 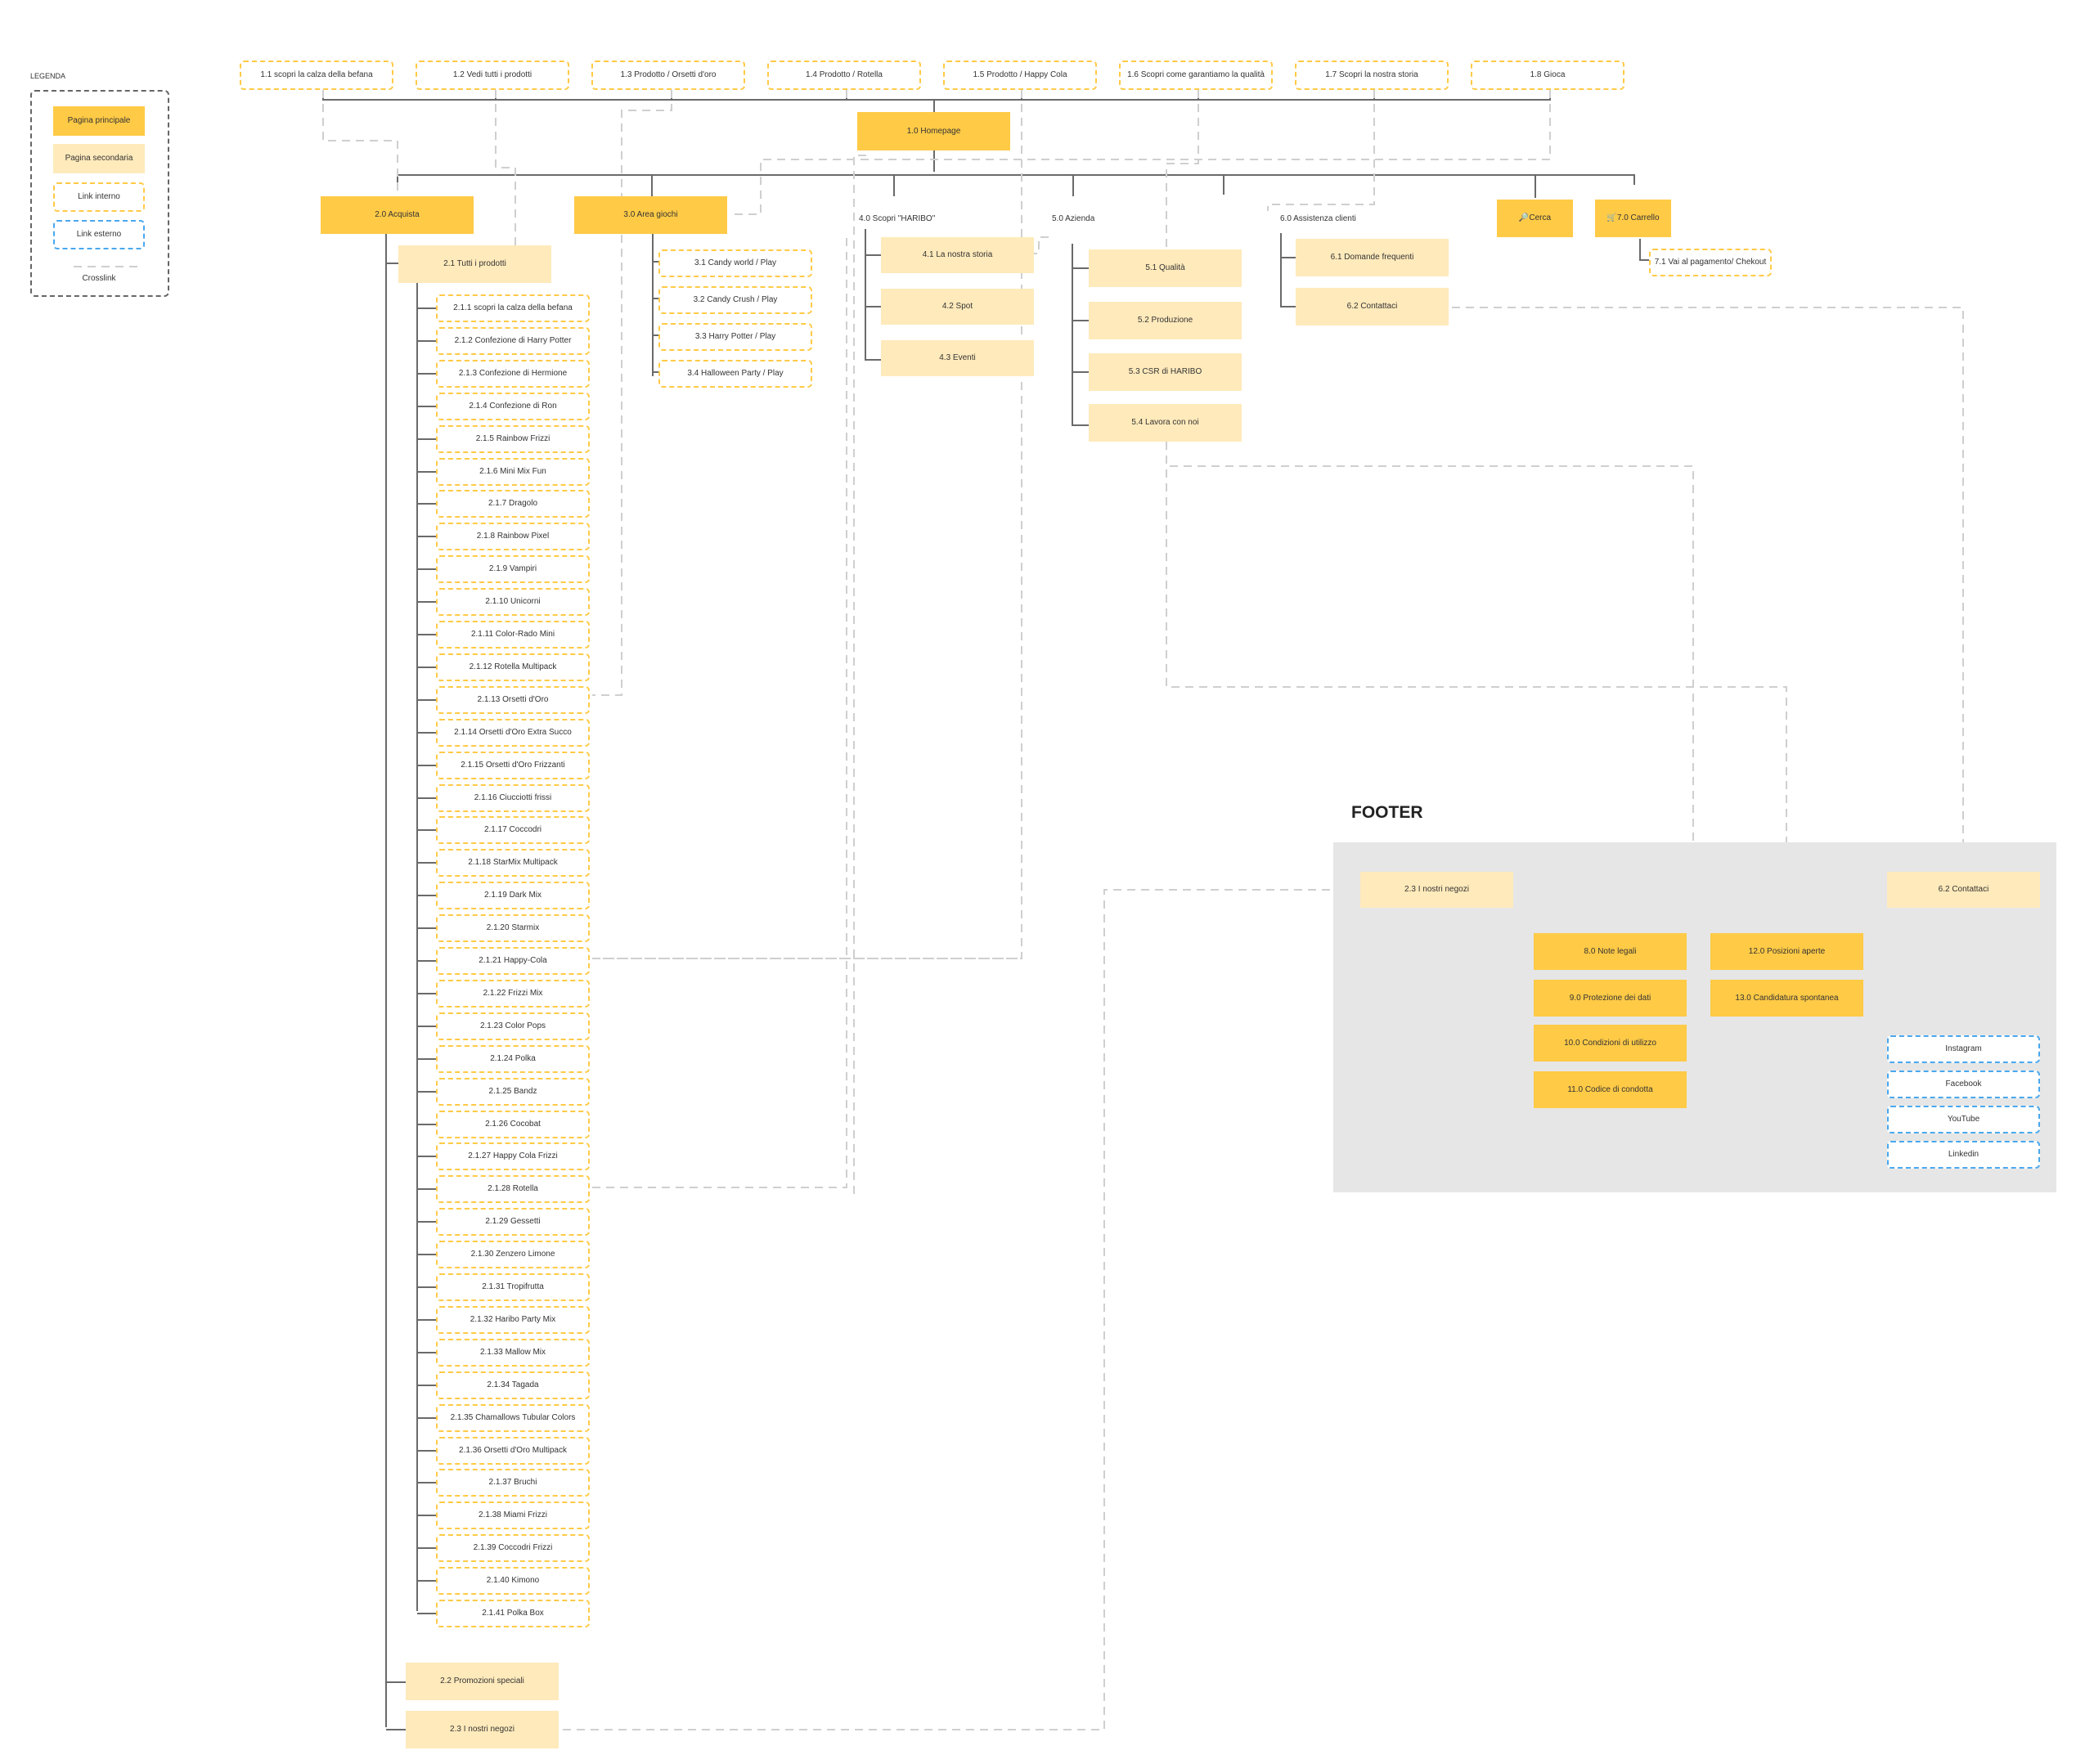 What do you see at coordinates (99, 121) in the screenshot?
I see `legend-main-page: Pagina principale` at bounding box center [99, 121].